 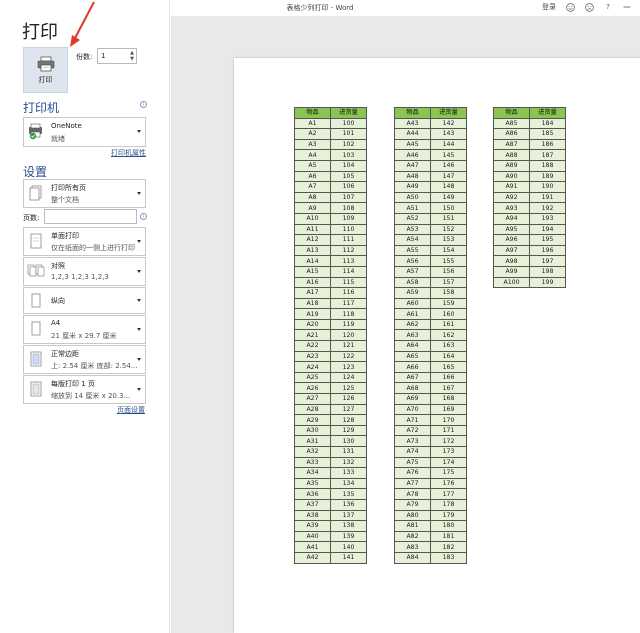 I want to click on table-row: A1 100, so click(x=330, y=123).